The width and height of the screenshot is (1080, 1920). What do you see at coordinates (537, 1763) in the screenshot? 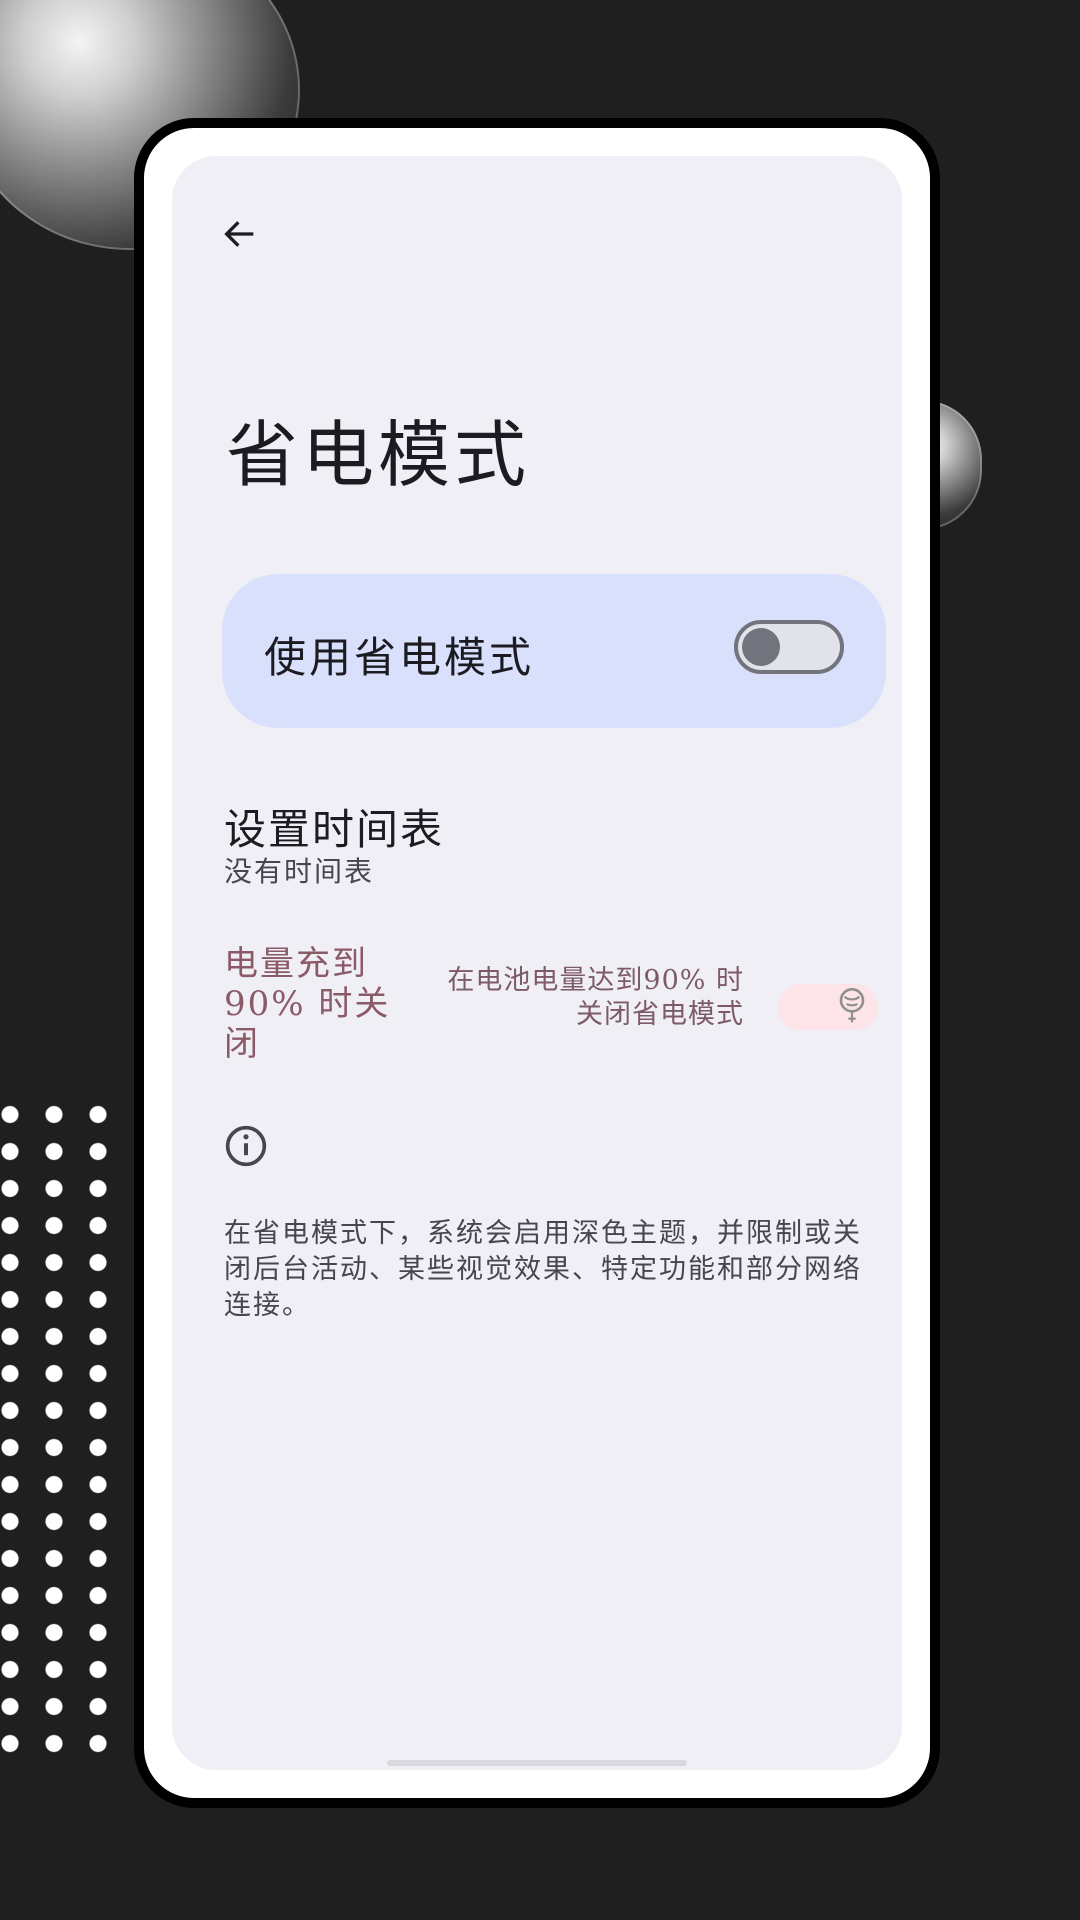
I see `gesture-nav-handle` at bounding box center [537, 1763].